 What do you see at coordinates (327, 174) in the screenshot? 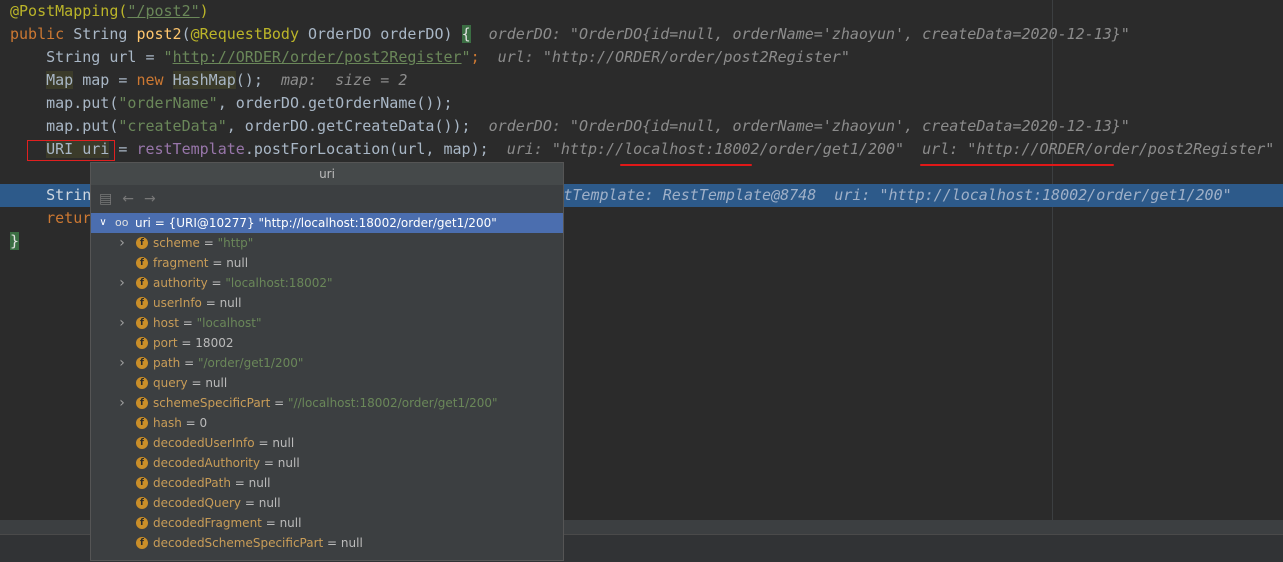
I see `popup-title: uri` at bounding box center [327, 174].